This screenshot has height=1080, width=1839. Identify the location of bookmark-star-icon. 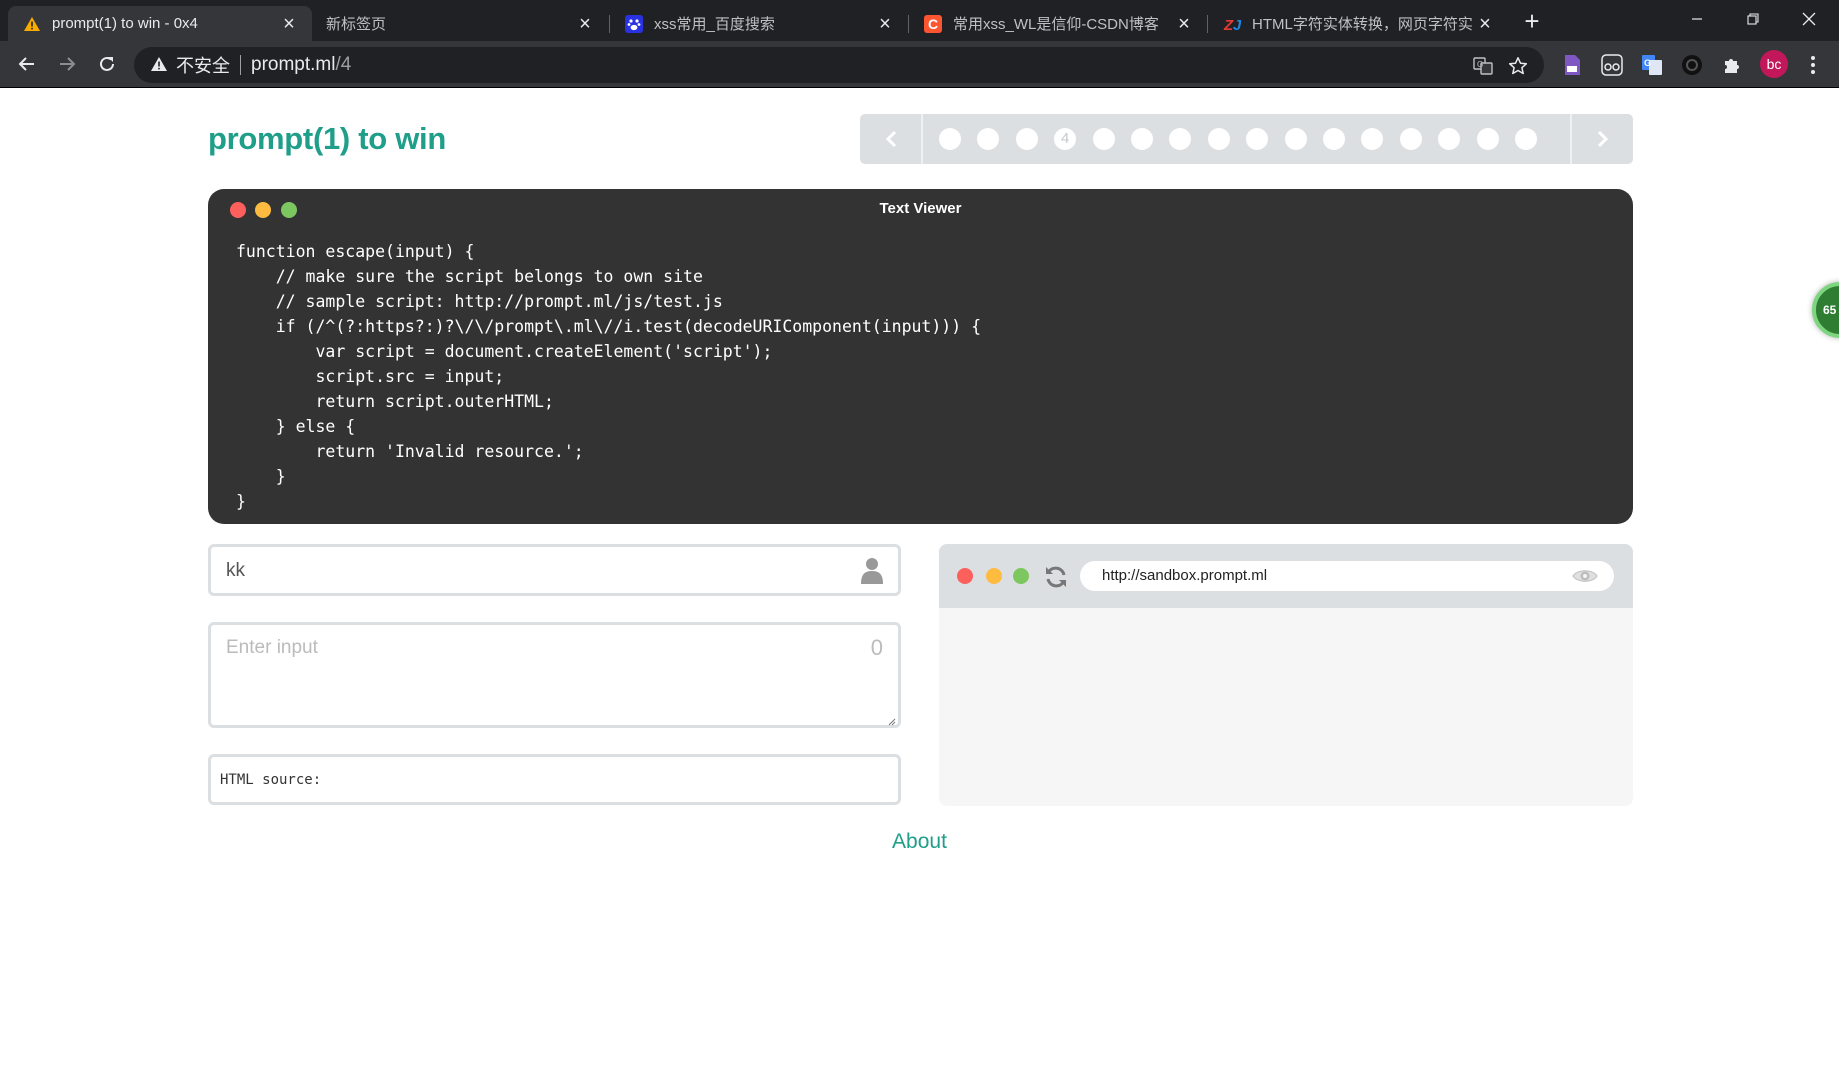
(1518, 66).